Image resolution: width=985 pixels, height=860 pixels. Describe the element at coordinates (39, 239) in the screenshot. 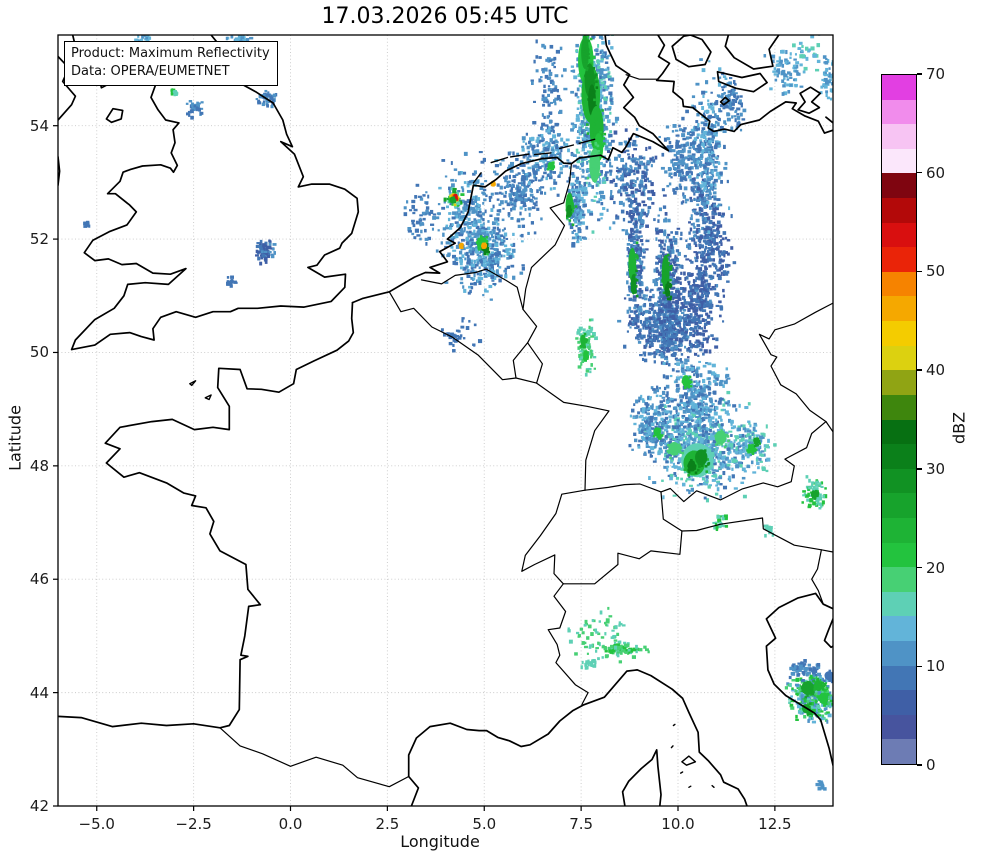

I see `y-tick-label: 52` at that location.